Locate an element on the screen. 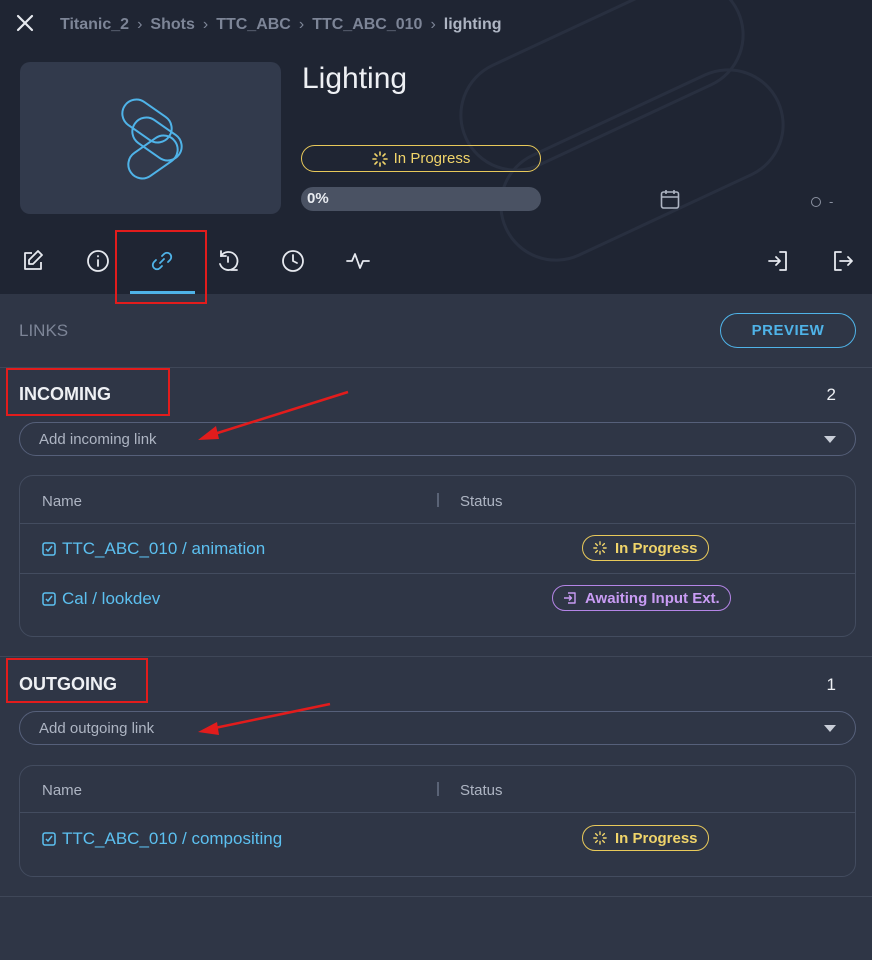 Image resolution: width=872 pixels, height=960 pixels. breadcrumb-item-project: Titanic_2 is located at coordinates (94, 25).